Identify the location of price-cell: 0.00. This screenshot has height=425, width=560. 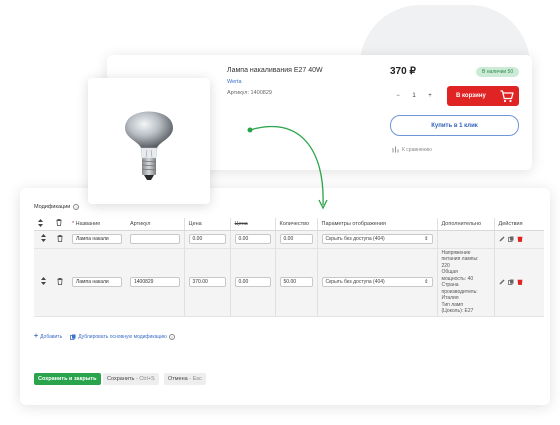
(206, 239).